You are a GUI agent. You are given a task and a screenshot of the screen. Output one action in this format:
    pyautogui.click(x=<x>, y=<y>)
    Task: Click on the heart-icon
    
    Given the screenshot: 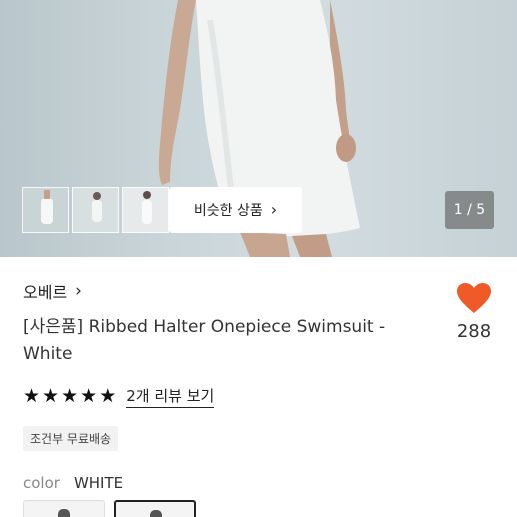 What is the action you would take?
    pyautogui.click(x=474, y=298)
    